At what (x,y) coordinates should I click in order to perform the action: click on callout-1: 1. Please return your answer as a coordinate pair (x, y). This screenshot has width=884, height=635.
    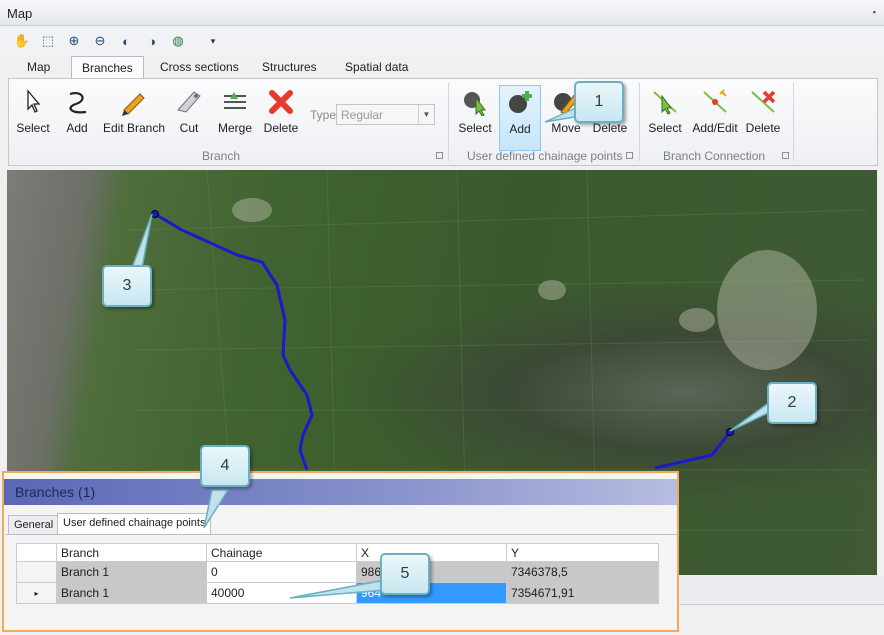
    Looking at the image, I should click on (599, 102).